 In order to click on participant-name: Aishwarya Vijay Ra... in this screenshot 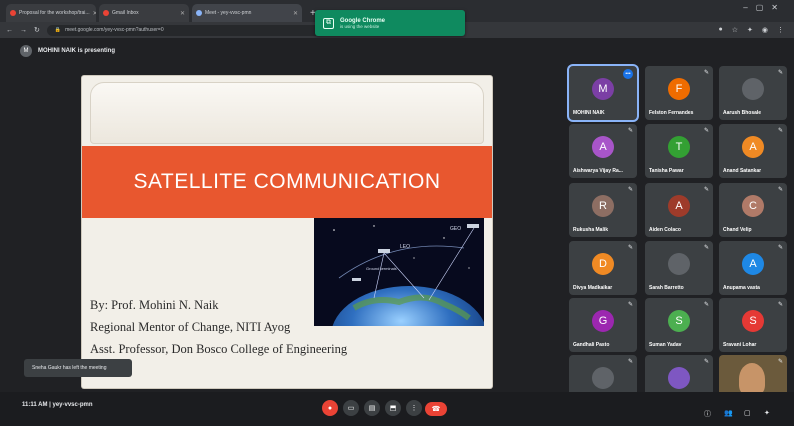, I will do `click(598, 171)`.